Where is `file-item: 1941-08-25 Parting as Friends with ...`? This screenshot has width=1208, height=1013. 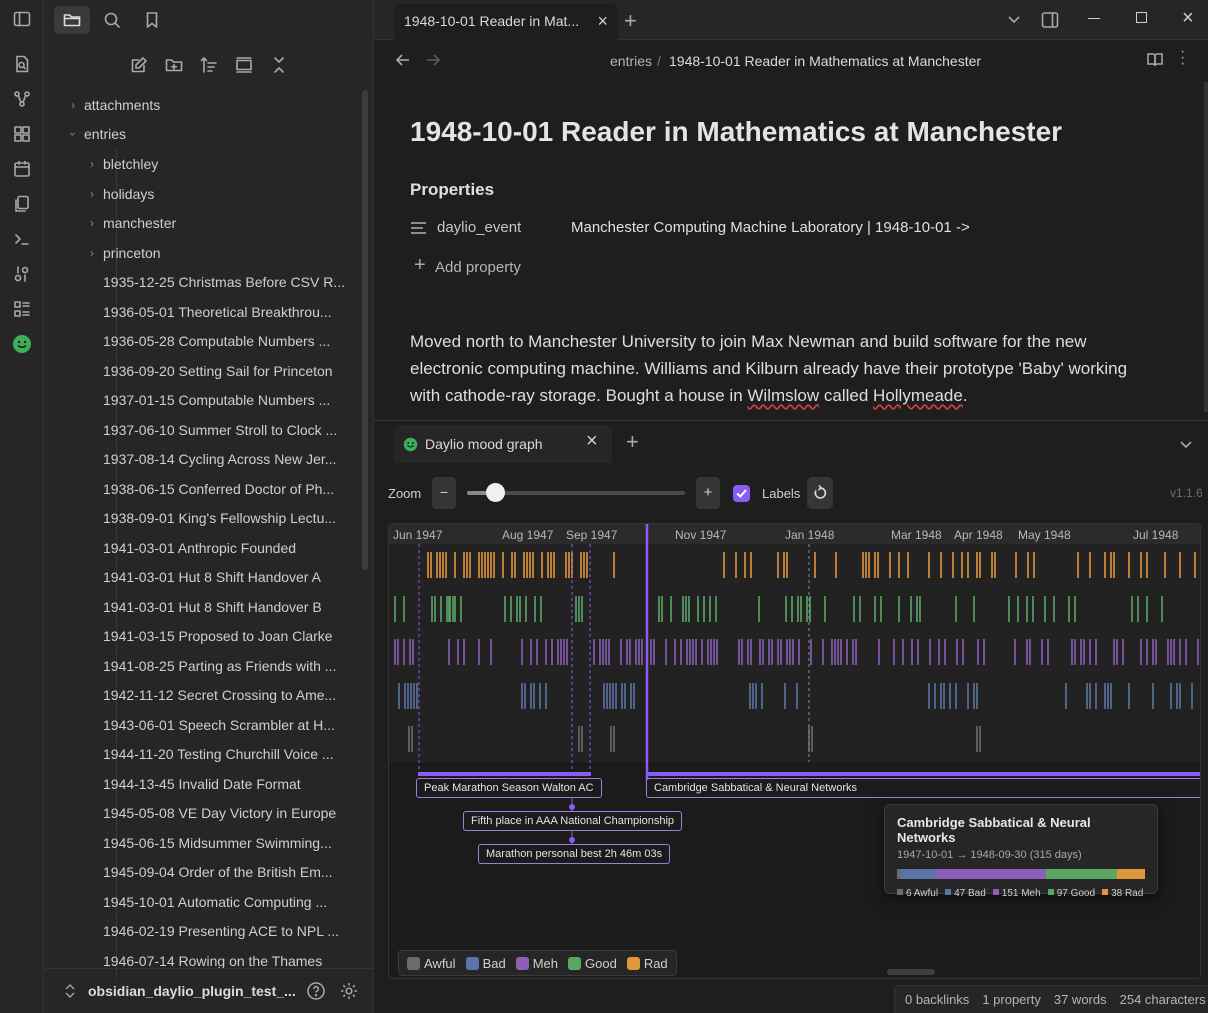
file-item: 1941-08-25 Parting as Friends with ... is located at coordinates (219, 666).